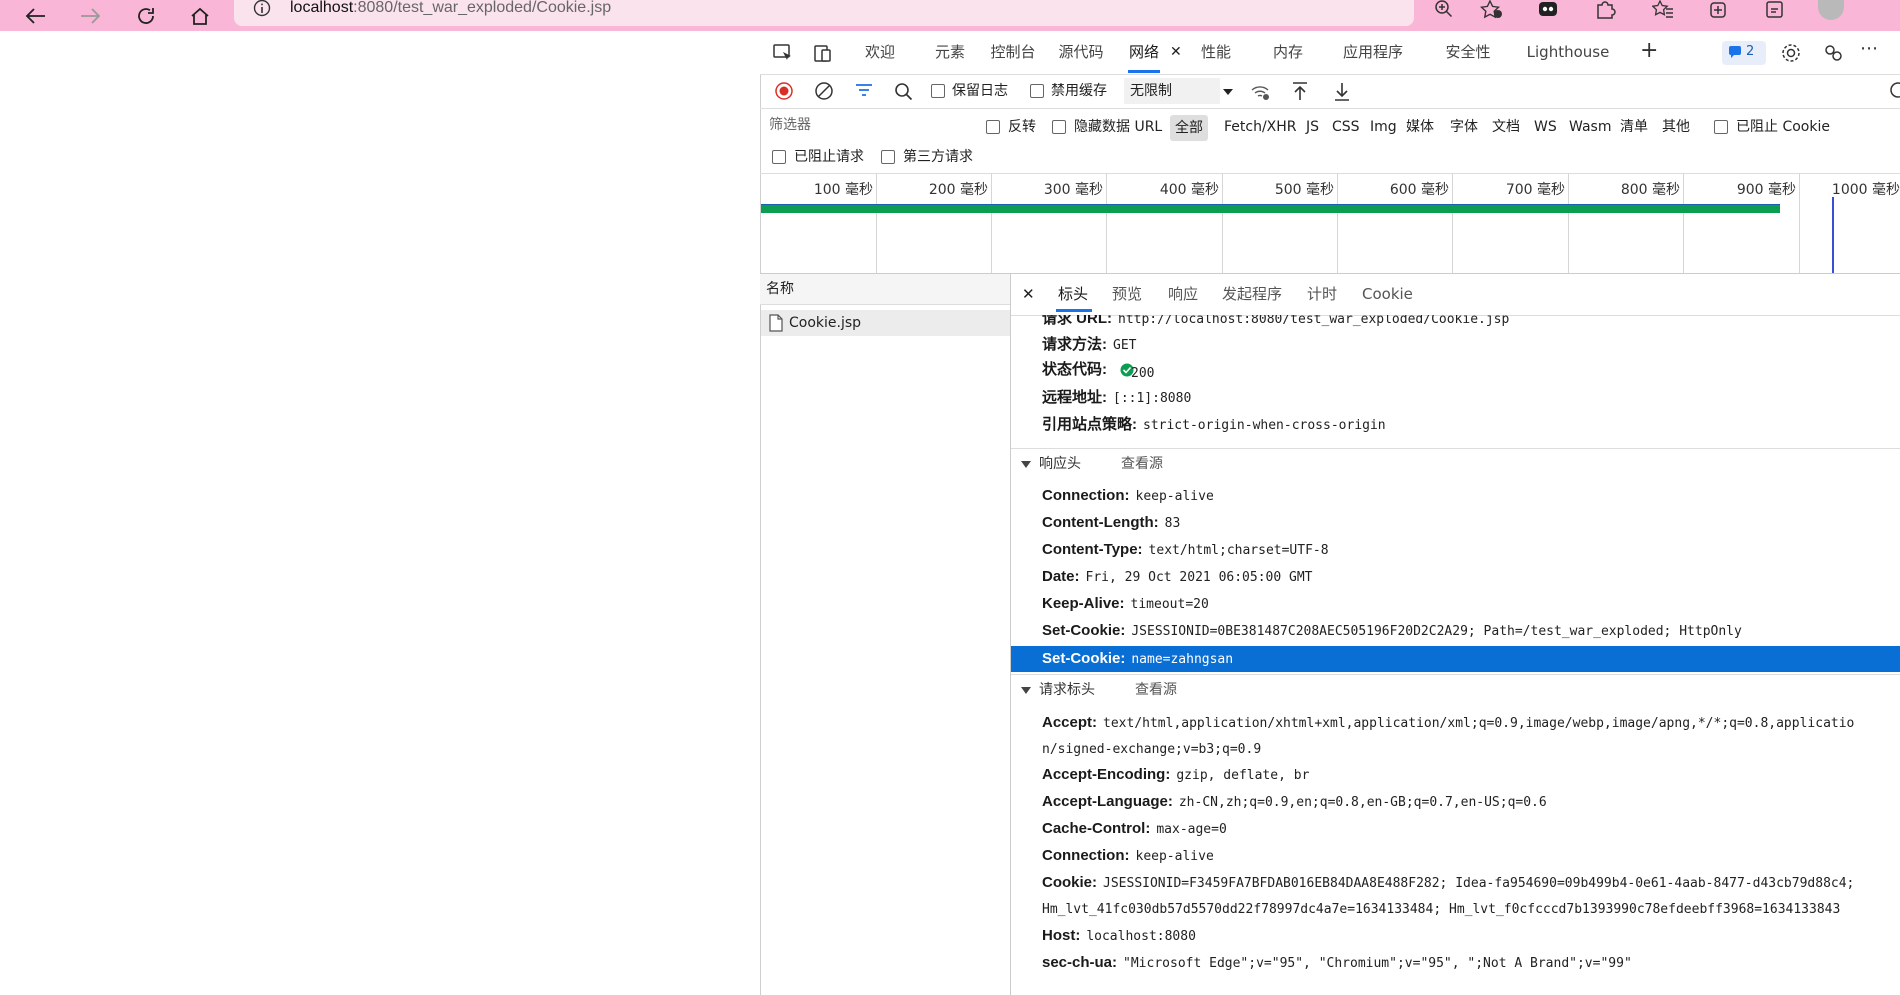 The height and width of the screenshot is (995, 1900). What do you see at coordinates (1444, 11) in the screenshot?
I see `zoom-icon` at bounding box center [1444, 11].